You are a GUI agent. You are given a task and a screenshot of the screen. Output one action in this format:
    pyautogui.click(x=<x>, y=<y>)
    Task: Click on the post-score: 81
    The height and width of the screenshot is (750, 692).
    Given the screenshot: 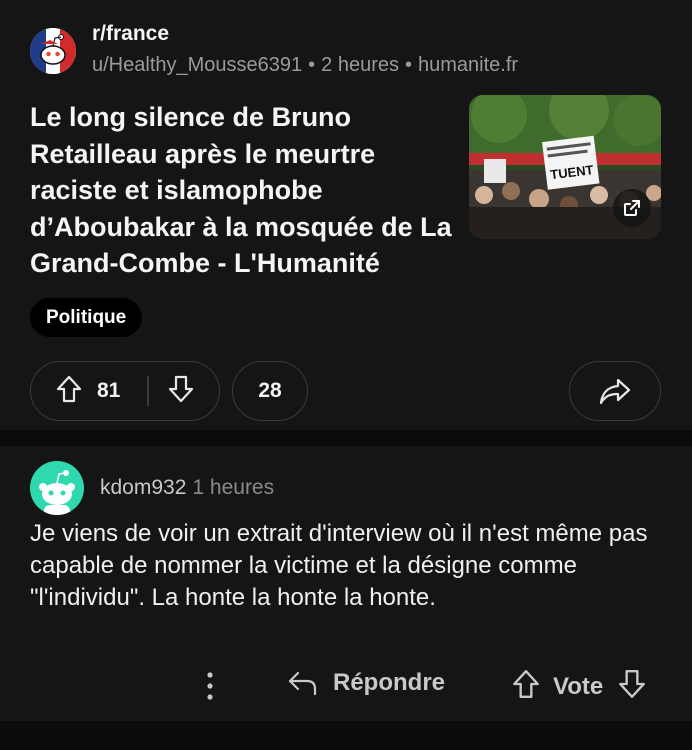 What is the action you would take?
    pyautogui.click(x=109, y=390)
    